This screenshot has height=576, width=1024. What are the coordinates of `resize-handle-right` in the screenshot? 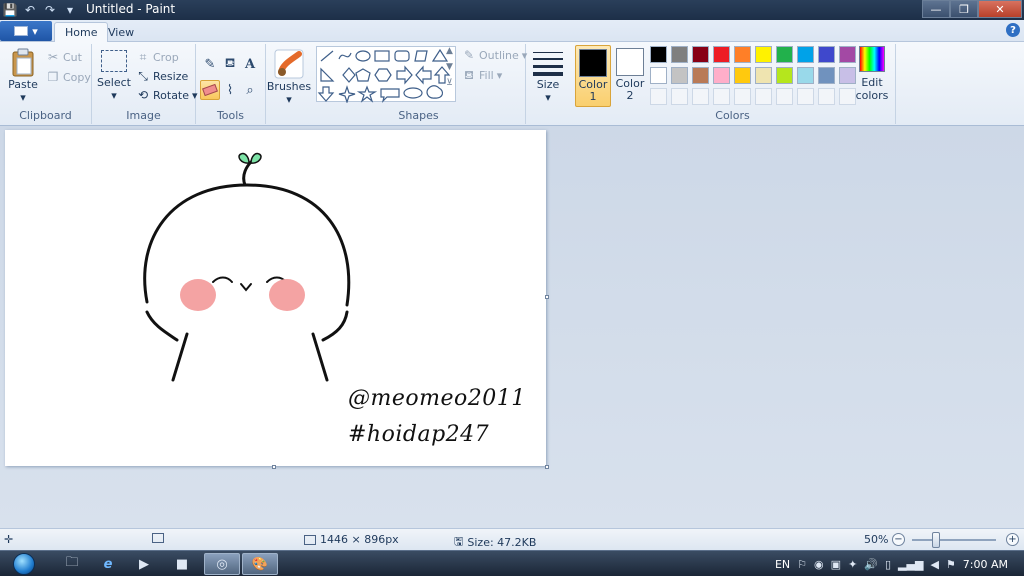 It's located at (547, 297).